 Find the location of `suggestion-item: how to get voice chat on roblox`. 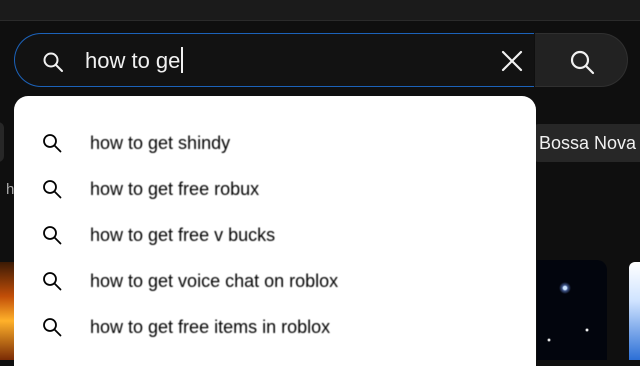

suggestion-item: how to get voice chat on roblox is located at coordinates (275, 281).